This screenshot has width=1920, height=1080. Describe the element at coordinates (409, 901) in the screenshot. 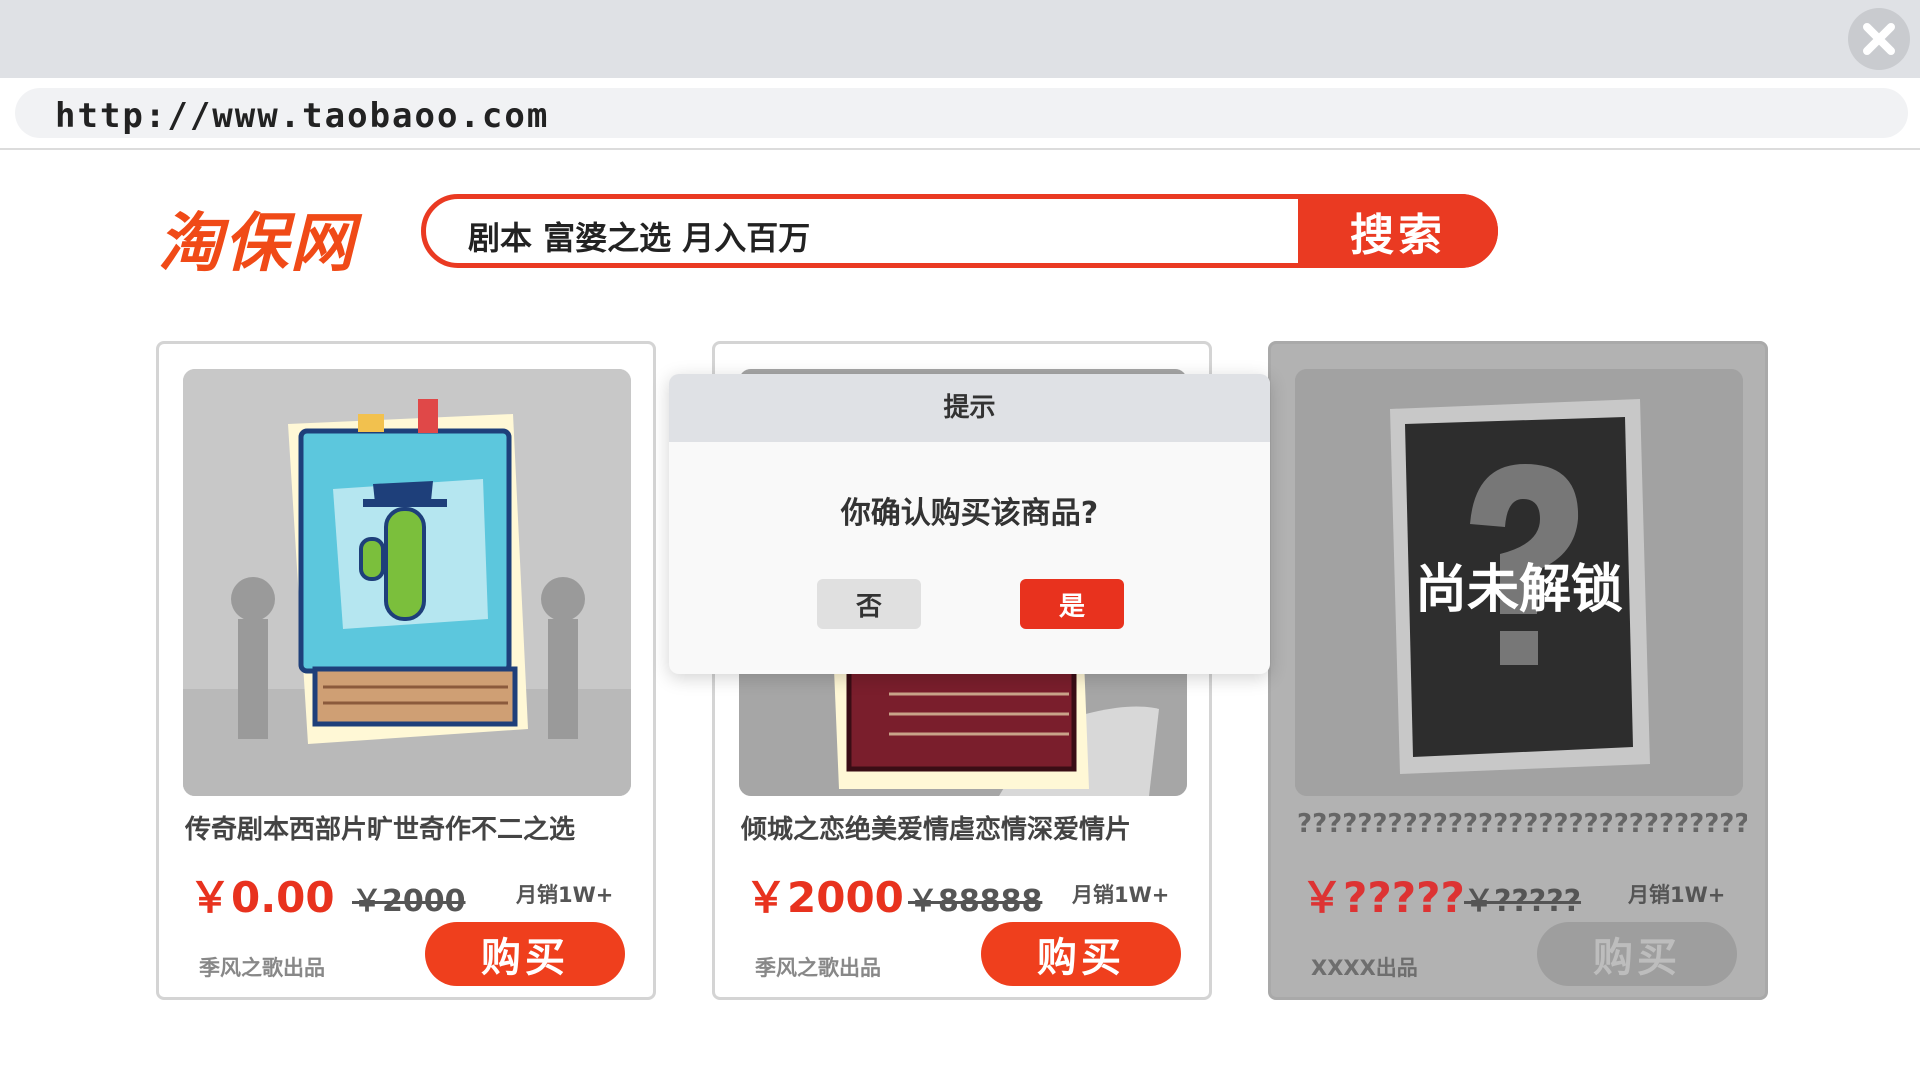

I see `original-price: ￥2000` at that location.